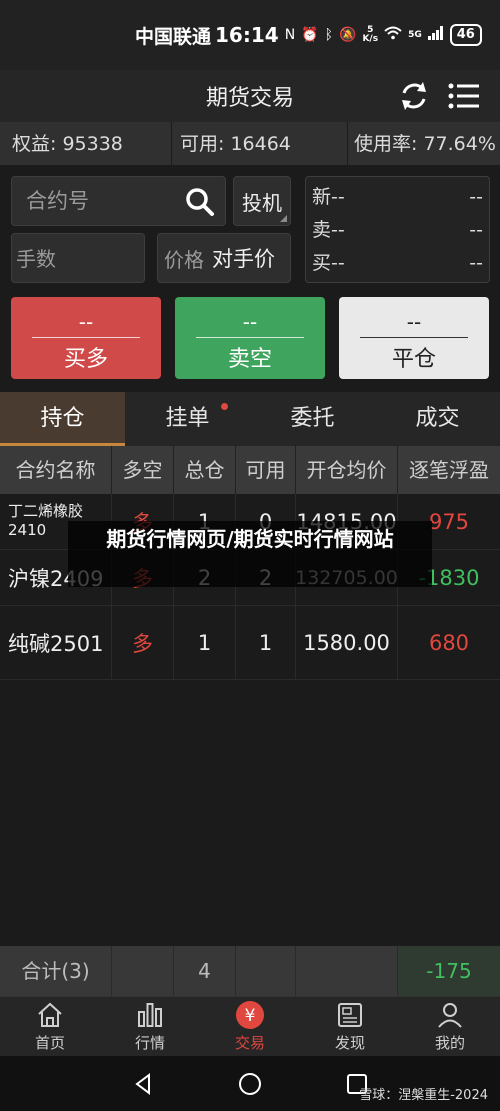  Describe the element at coordinates (347, 971) in the screenshot. I see `summary-avg` at that location.